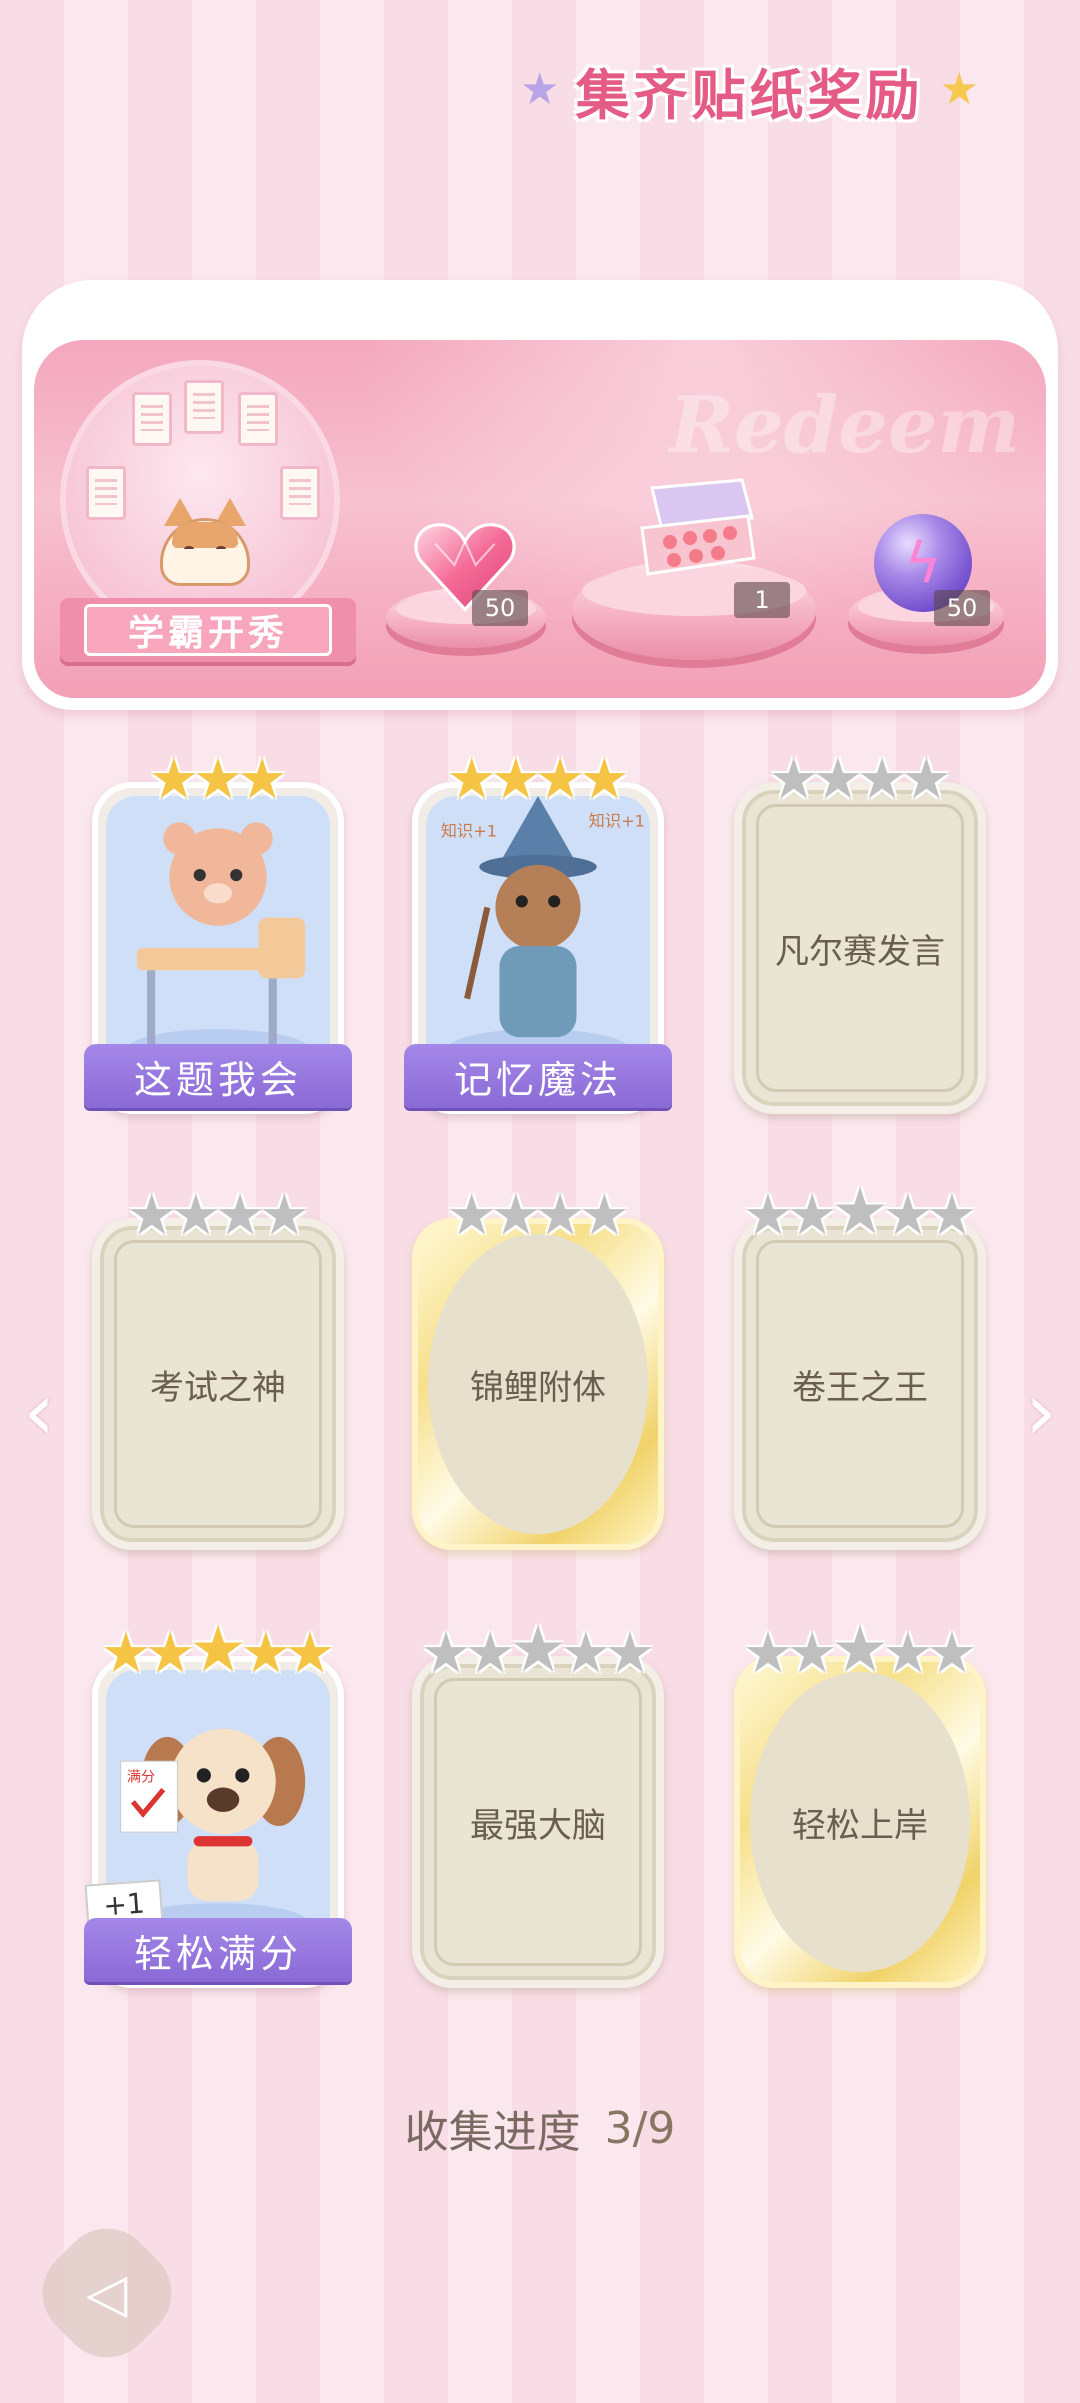 This screenshot has height=2403, width=1080. I want to click on back-button: ◁, so click(107, 2293).